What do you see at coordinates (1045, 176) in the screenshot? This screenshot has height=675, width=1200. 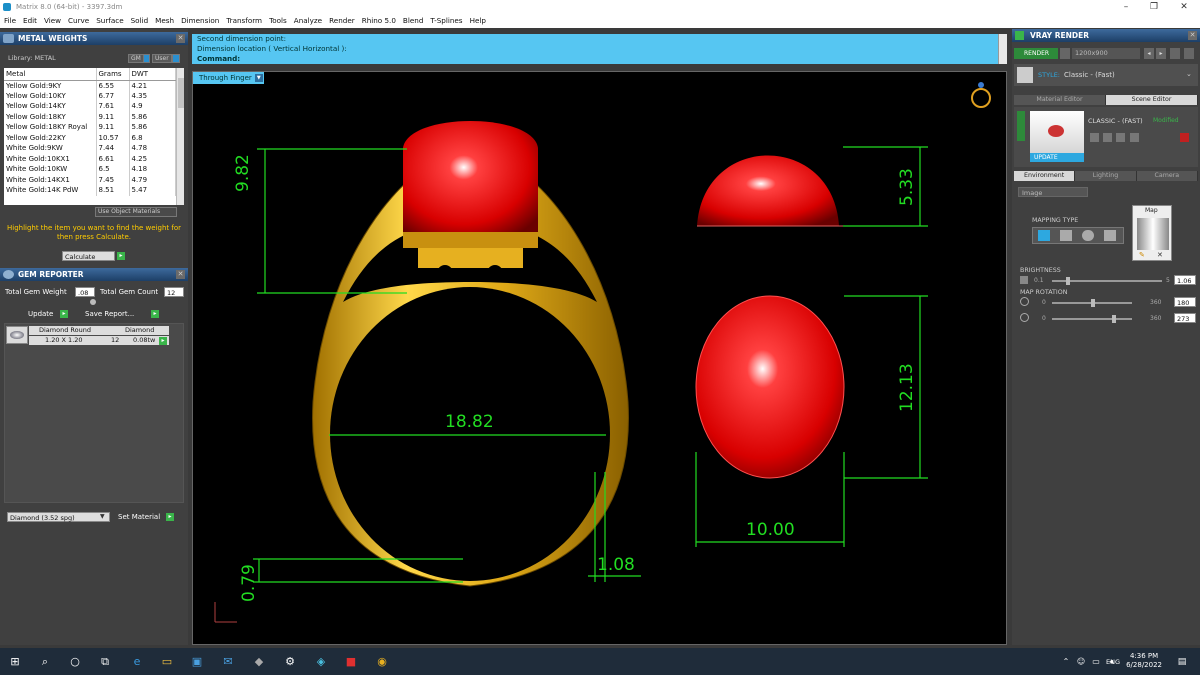 I see `tab-environment: Environment` at bounding box center [1045, 176].